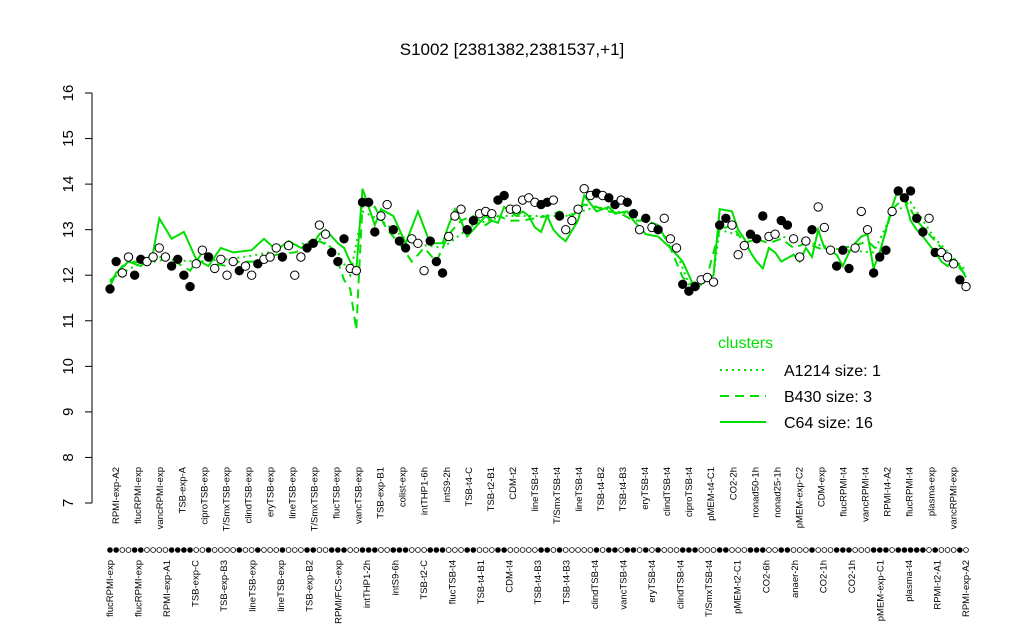 The image size is (1024, 640). What do you see at coordinates (68, 93) in the screenshot?
I see `y-tick-label: 16` at bounding box center [68, 93].